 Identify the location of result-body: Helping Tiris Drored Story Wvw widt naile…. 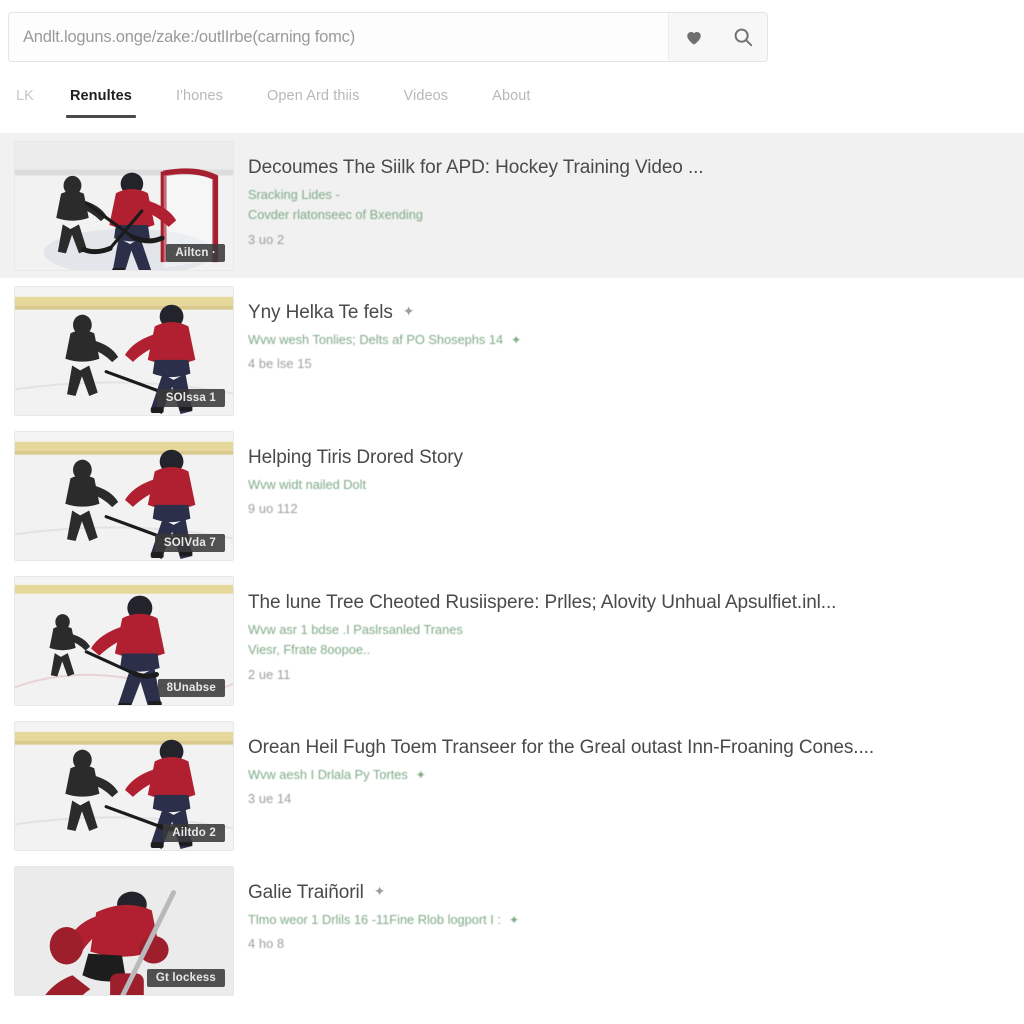
(629, 473).